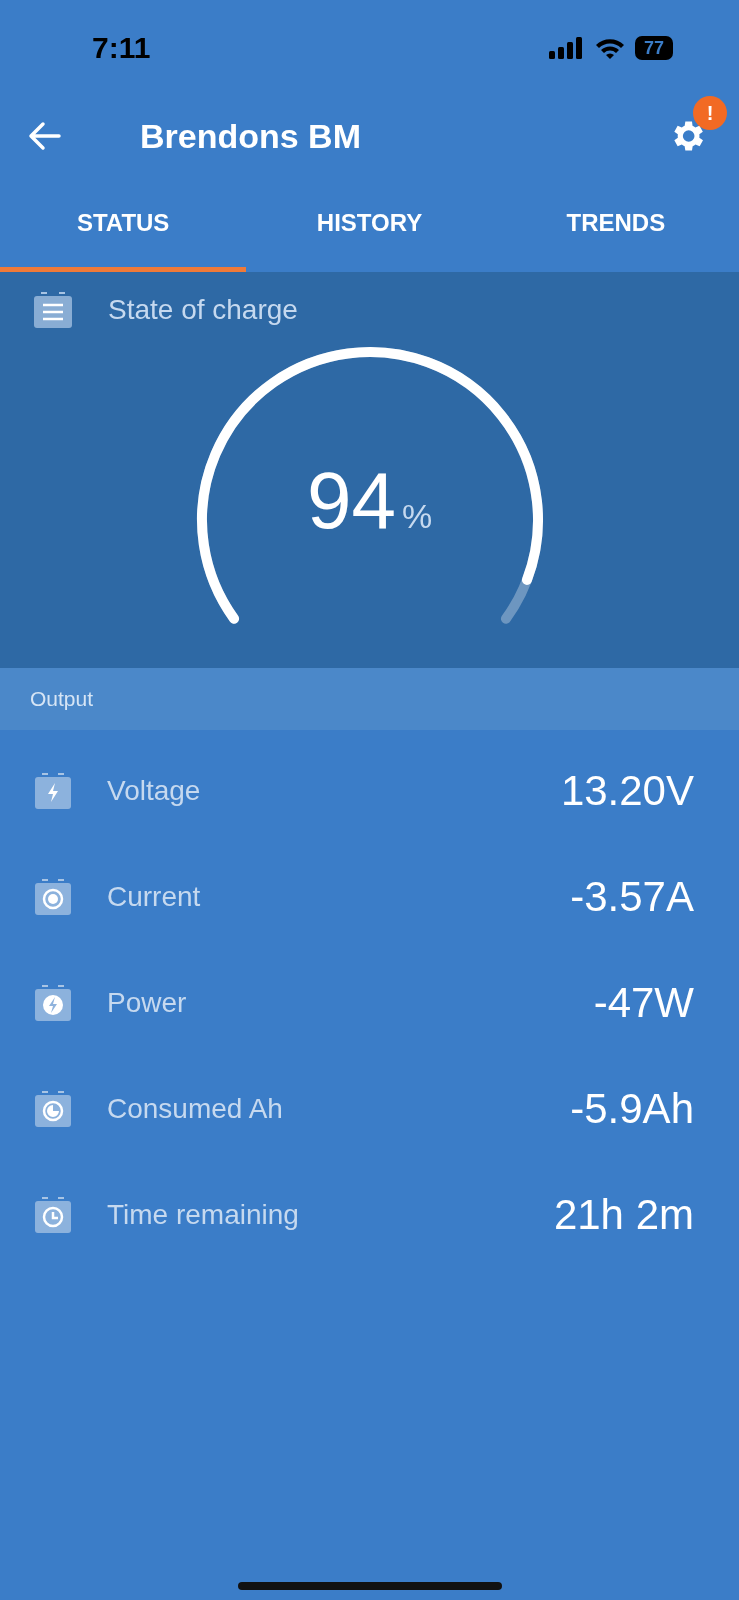 The image size is (739, 1600). I want to click on metric-value: -5.9Ah, so click(632, 1109).